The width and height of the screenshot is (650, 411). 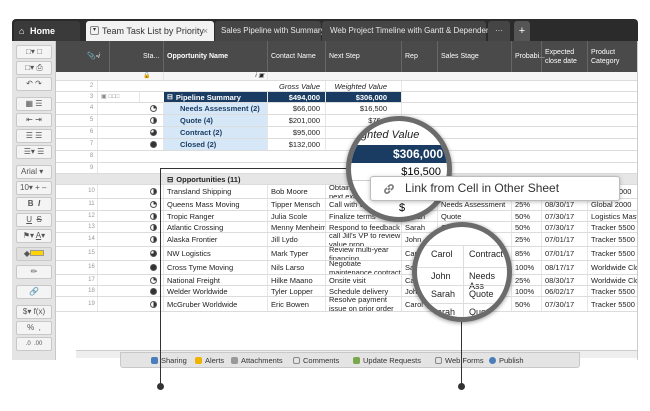 I want to click on cell-next: Resolve payment issue on prior order, so click(x=364, y=304).